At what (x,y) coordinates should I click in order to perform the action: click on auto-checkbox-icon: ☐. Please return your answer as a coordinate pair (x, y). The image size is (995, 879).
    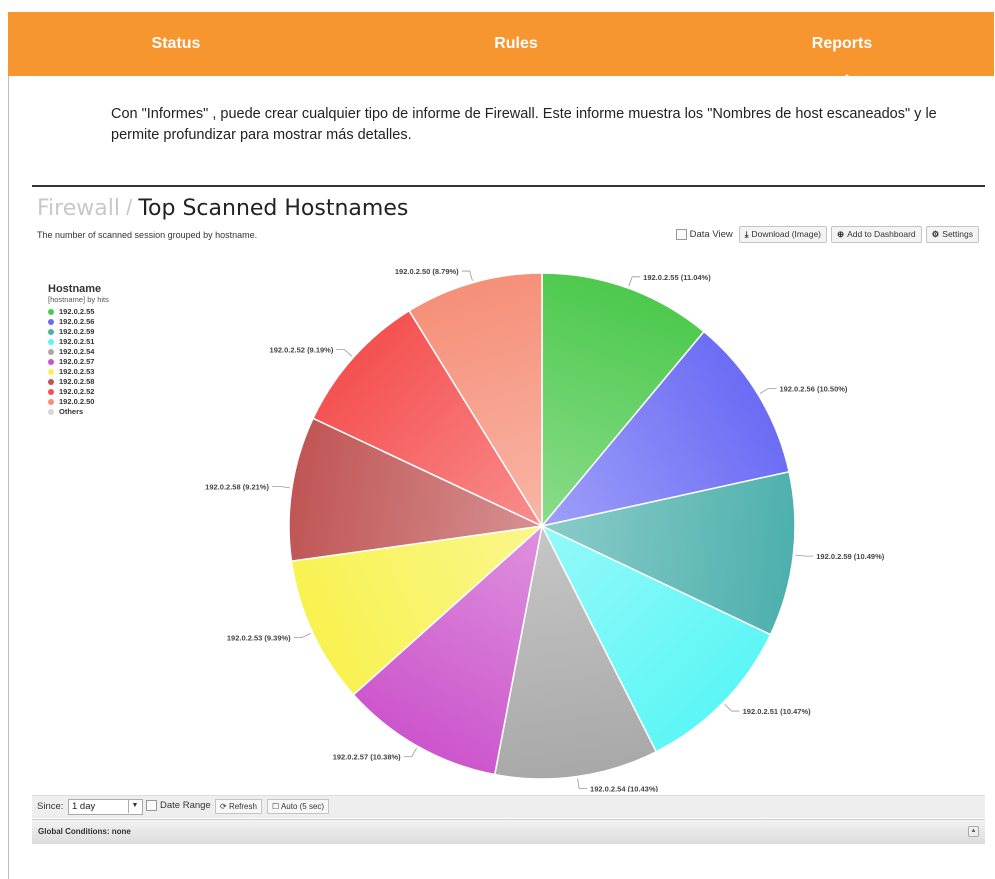
    Looking at the image, I should click on (276, 806).